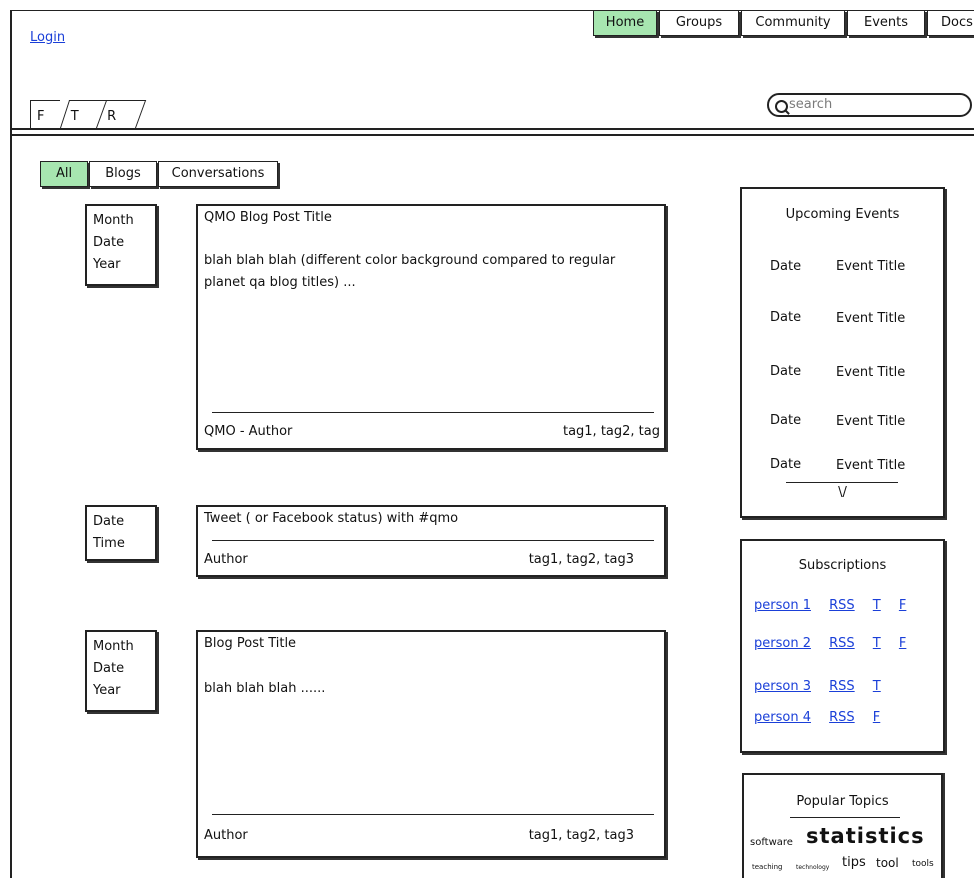 This screenshot has height=878, width=974. I want to click on topic-tag: teaching, so click(767, 867).